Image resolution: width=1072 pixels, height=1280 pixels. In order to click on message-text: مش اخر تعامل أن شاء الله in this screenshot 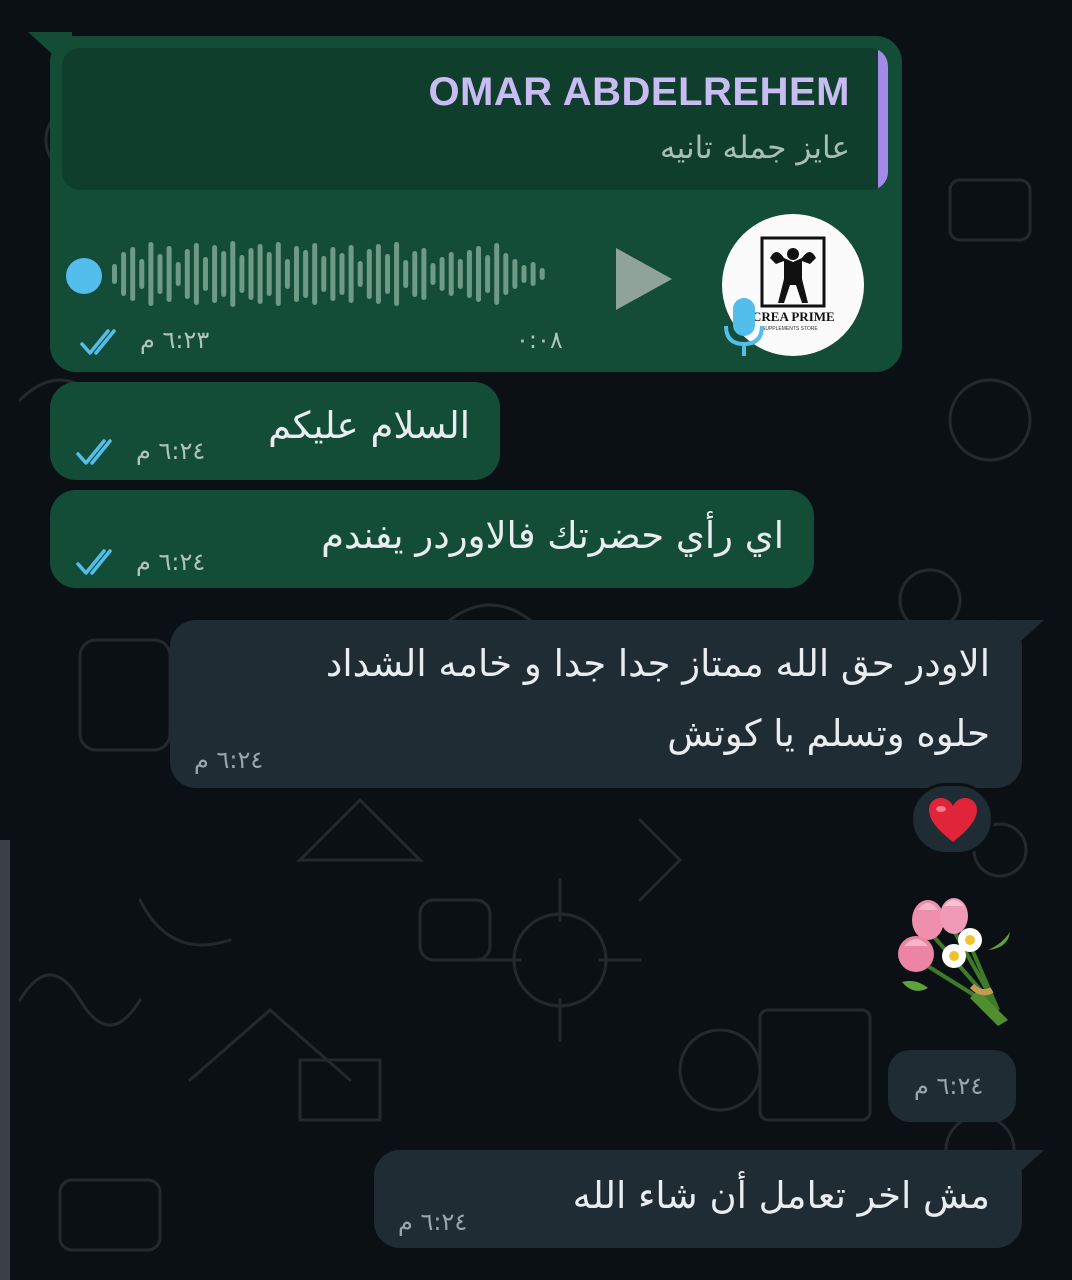, I will do `click(781, 1195)`.